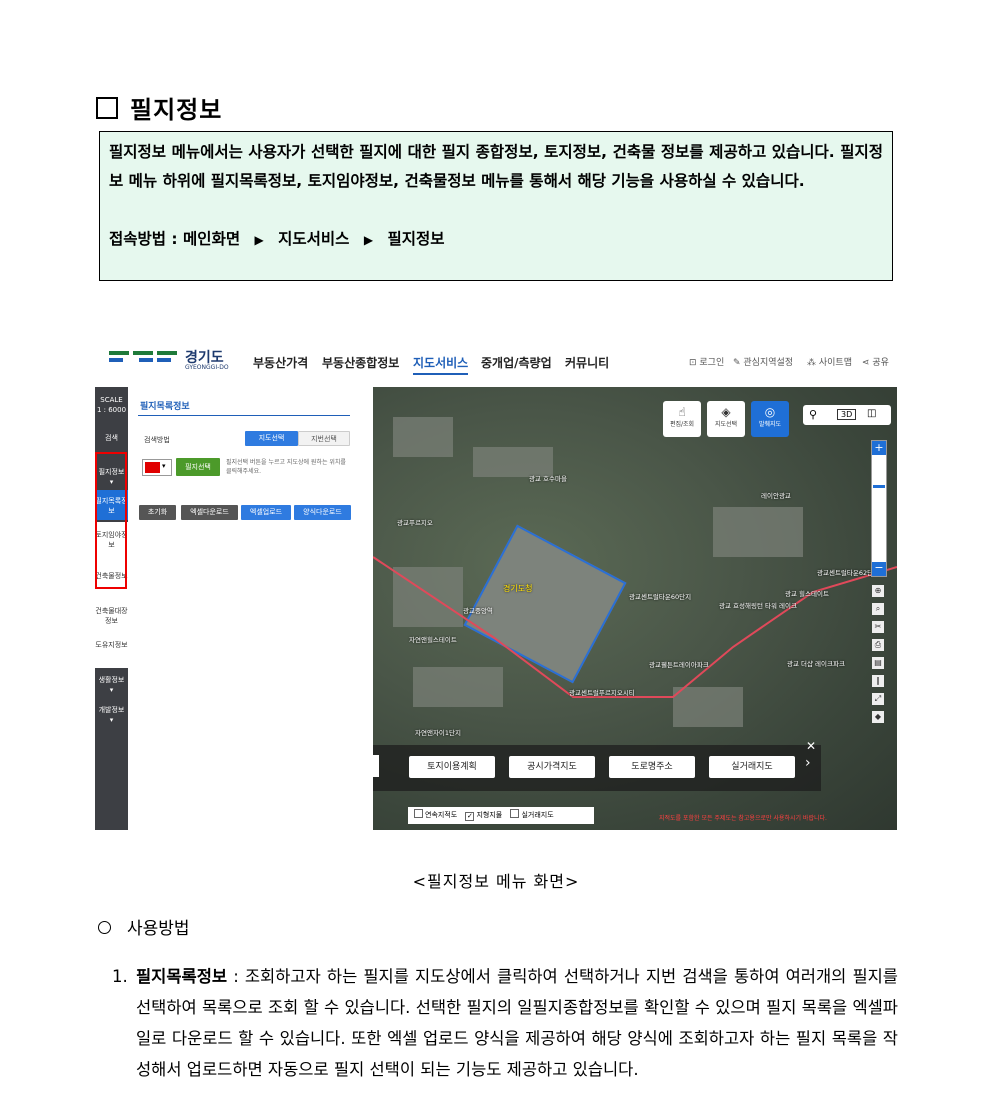 This screenshot has height=1108, width=992. Describe the element at coordinates (879, 508) in the screenshot. I see `zoom-bar: + −` at that location.